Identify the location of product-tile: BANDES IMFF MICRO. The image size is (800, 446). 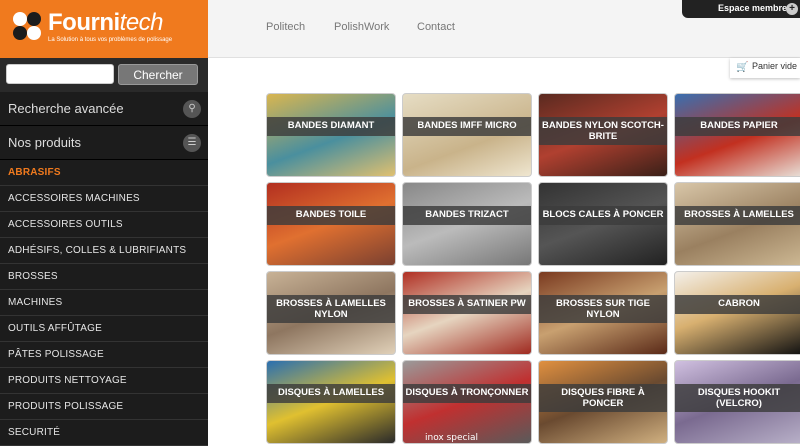
(467, 135).